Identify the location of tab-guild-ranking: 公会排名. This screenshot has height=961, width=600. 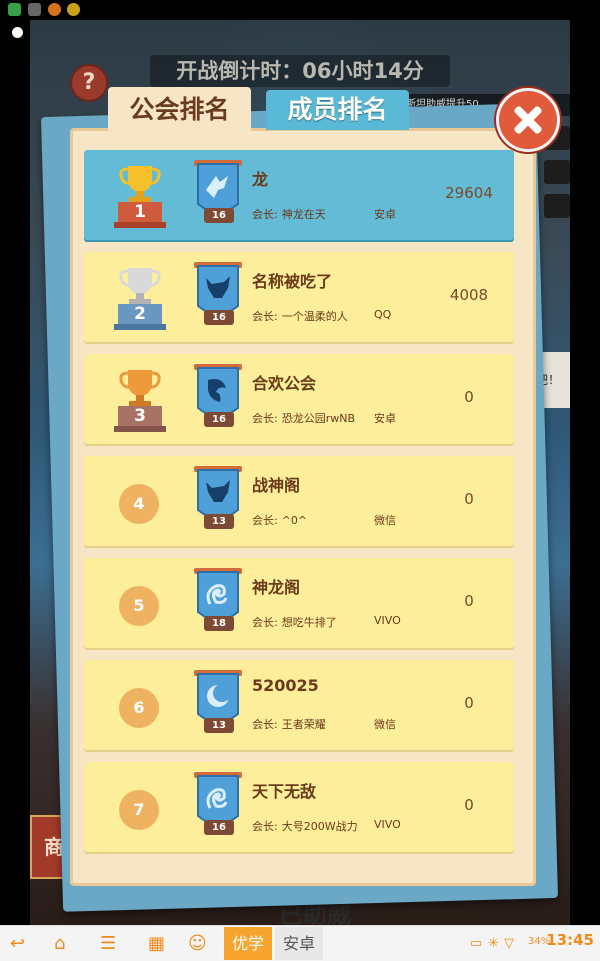
(179, 110).